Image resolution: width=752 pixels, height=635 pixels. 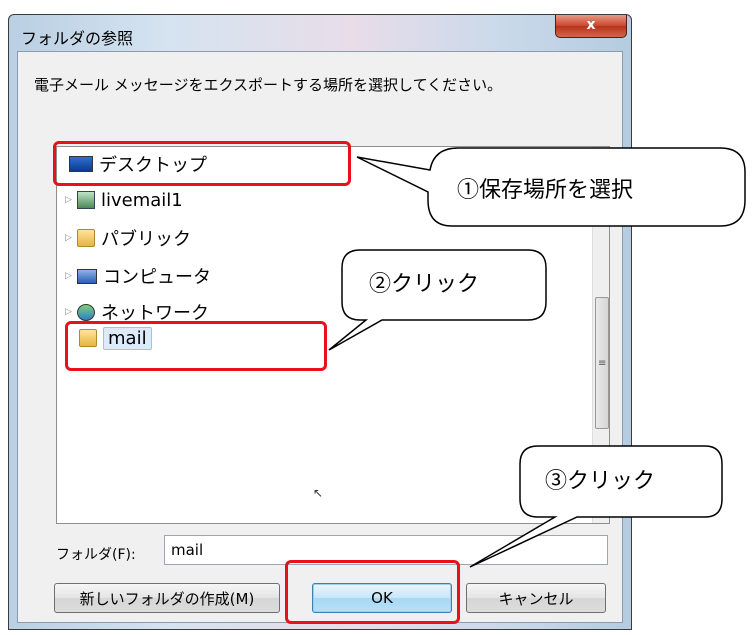 I want to click on callout-step3-text: ③クリック, so click(x=600, y=481).